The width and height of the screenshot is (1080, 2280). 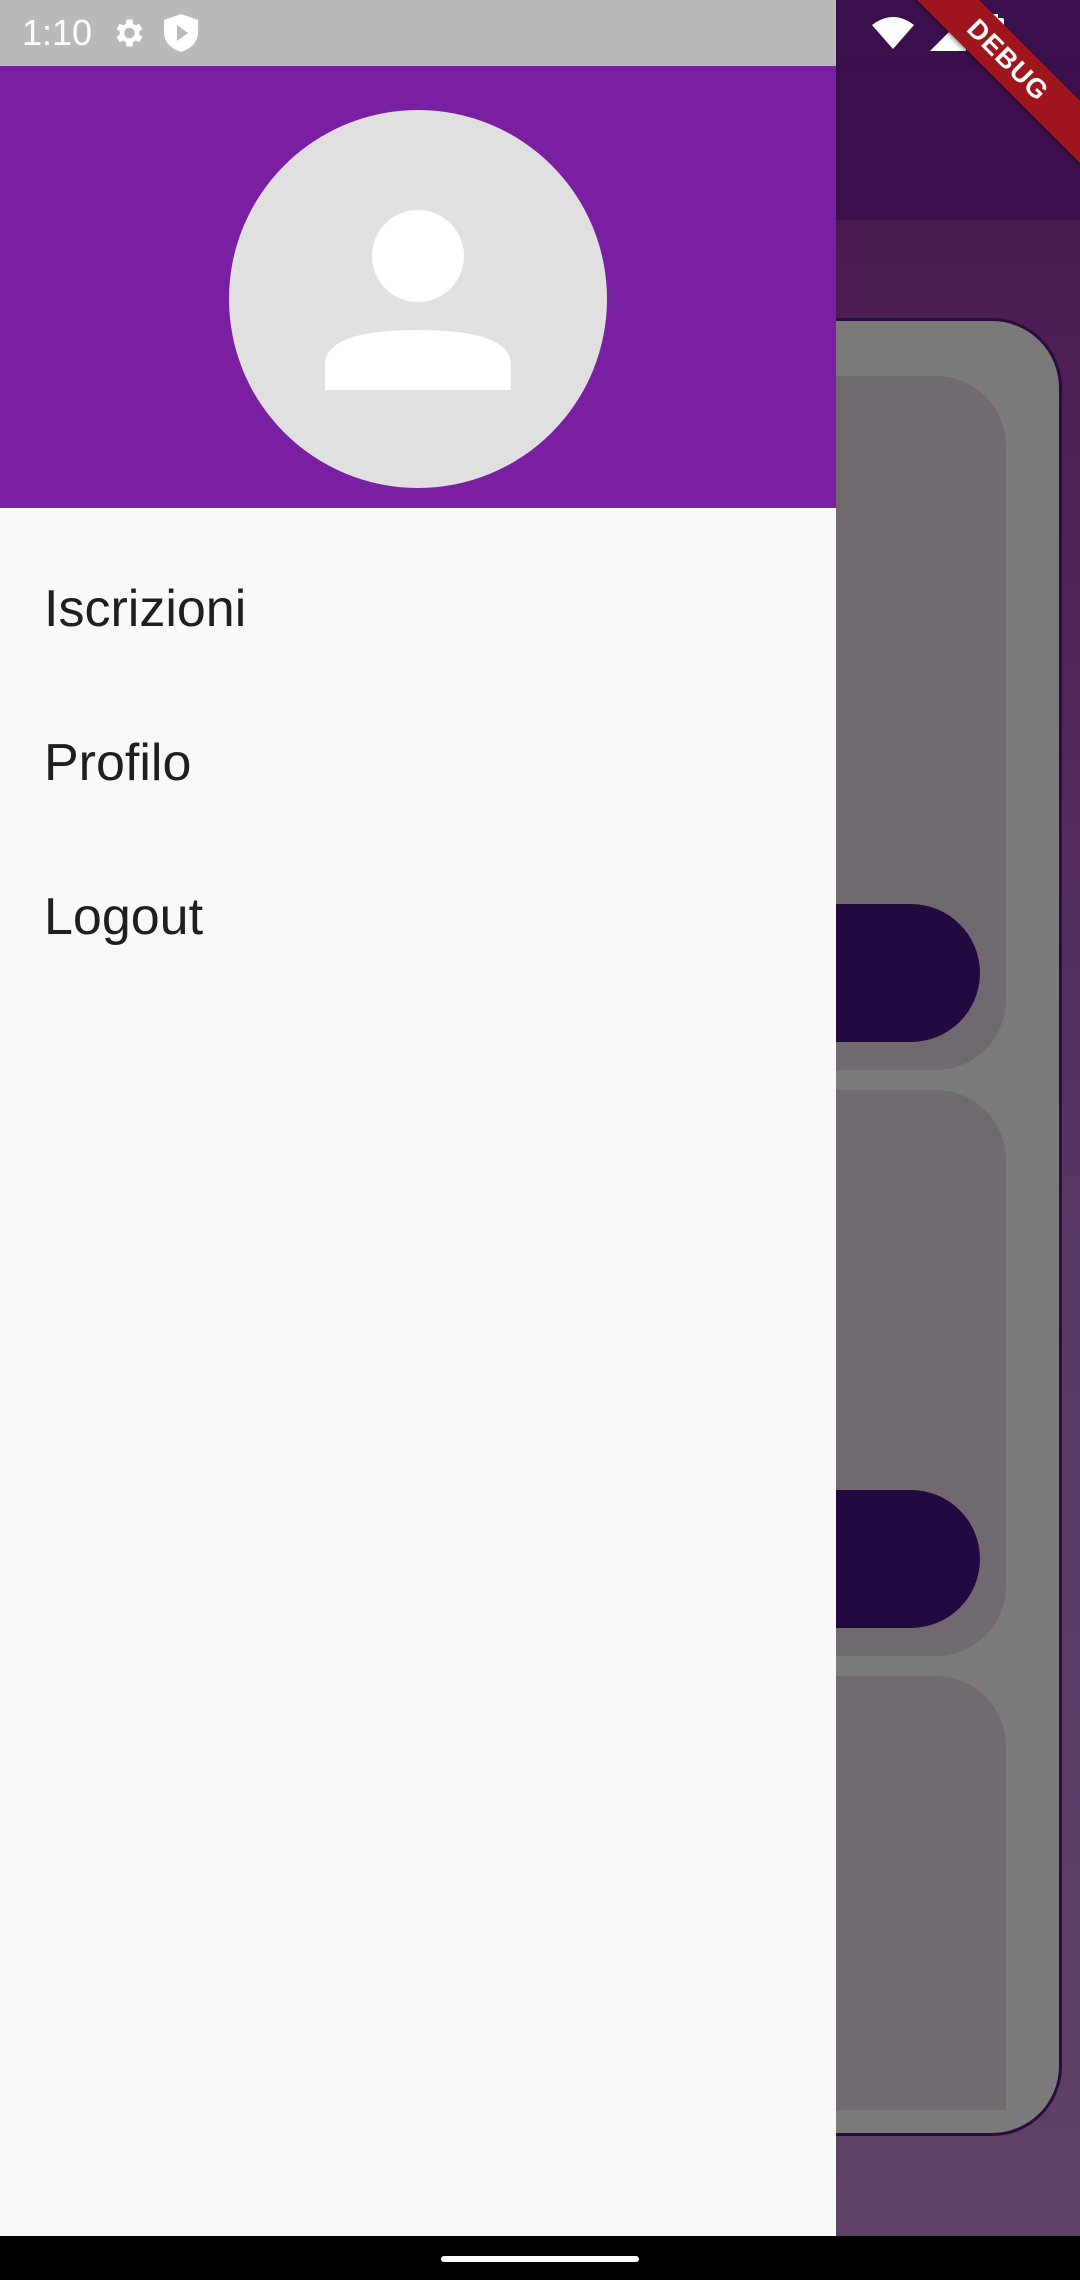 What do you see at coordinates (418, 349) in the screenshot?
I see `person-icon` at bounding box center [418, 349].